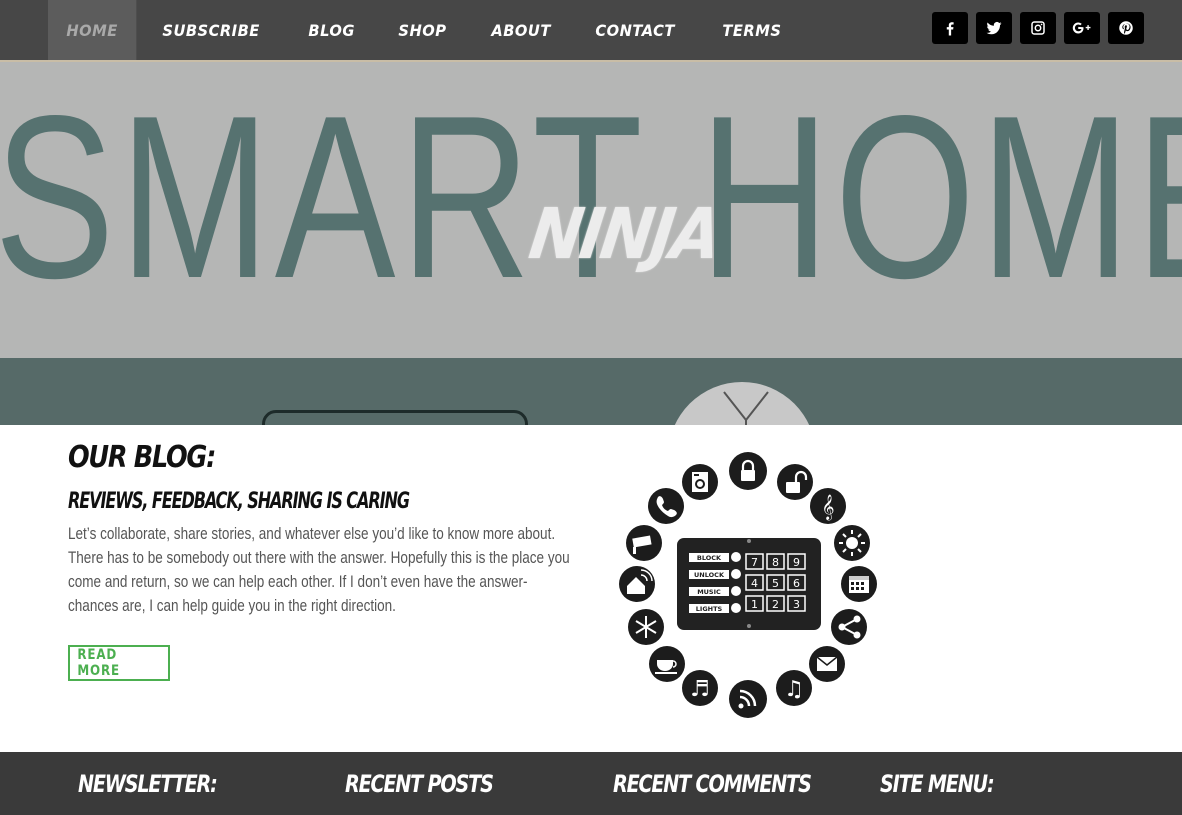 The width and height of the screenshot is (1182, 815). Describe the element at coordinates (712, 784) in the screenshot. I see `footer-heading-recent-comments: RECENT COMMENTS` at that location.